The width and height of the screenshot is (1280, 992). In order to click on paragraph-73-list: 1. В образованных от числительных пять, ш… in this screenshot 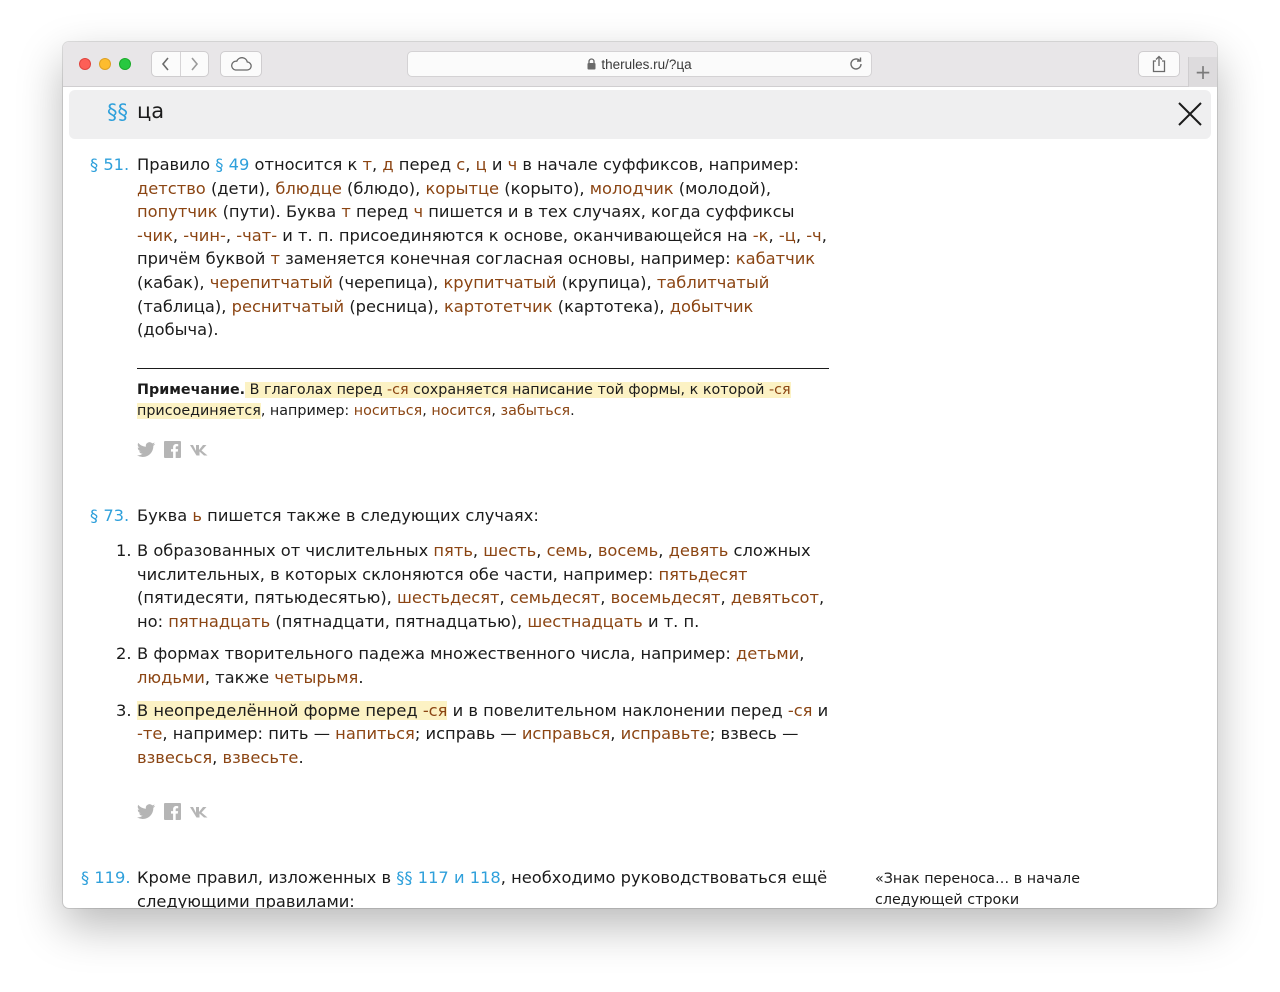, I will do `click(476, 658)`.